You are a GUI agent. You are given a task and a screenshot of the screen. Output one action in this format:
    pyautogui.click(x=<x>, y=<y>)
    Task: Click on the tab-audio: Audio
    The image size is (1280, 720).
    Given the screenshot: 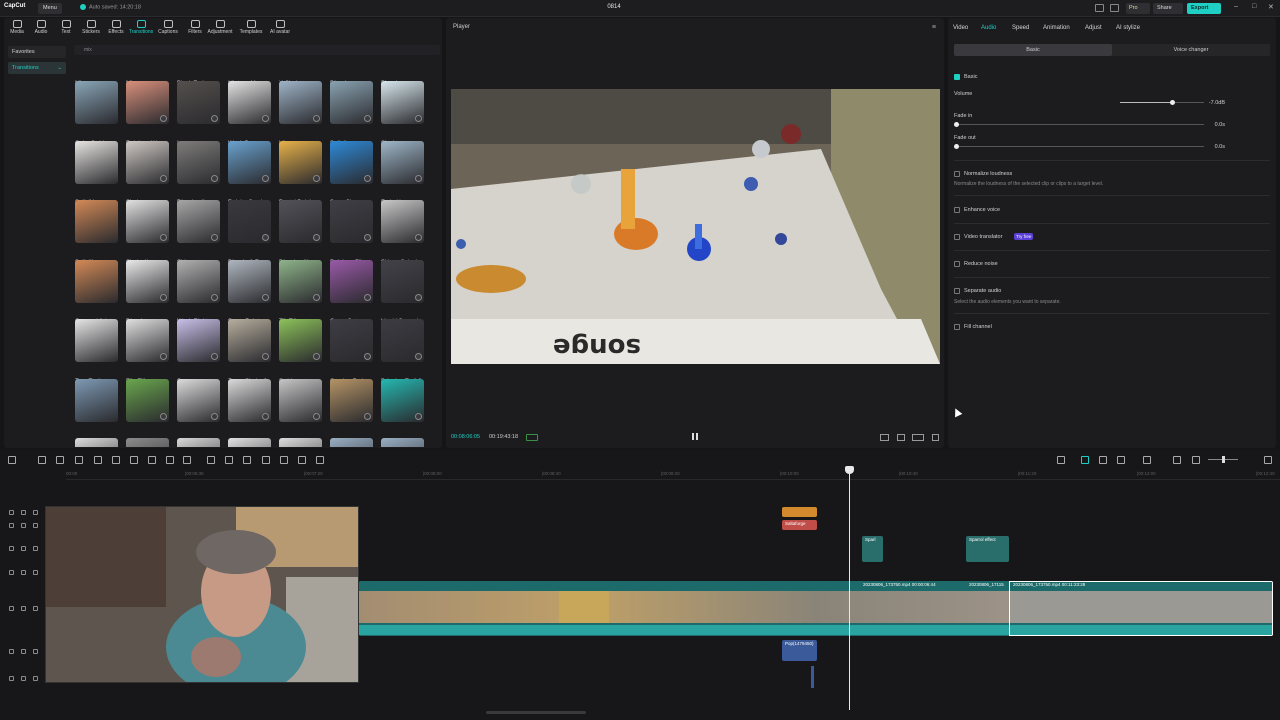 What is the action you would take?
    pyautogui.click(x=988, y=28)
    